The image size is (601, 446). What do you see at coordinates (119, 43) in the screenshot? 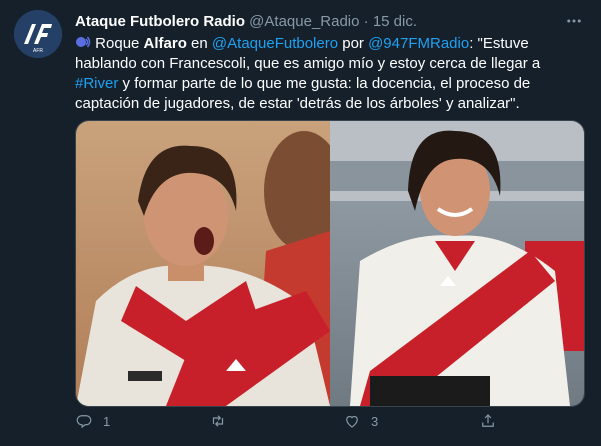
I see `text-part: Roque` at bounding box center [119, 43].